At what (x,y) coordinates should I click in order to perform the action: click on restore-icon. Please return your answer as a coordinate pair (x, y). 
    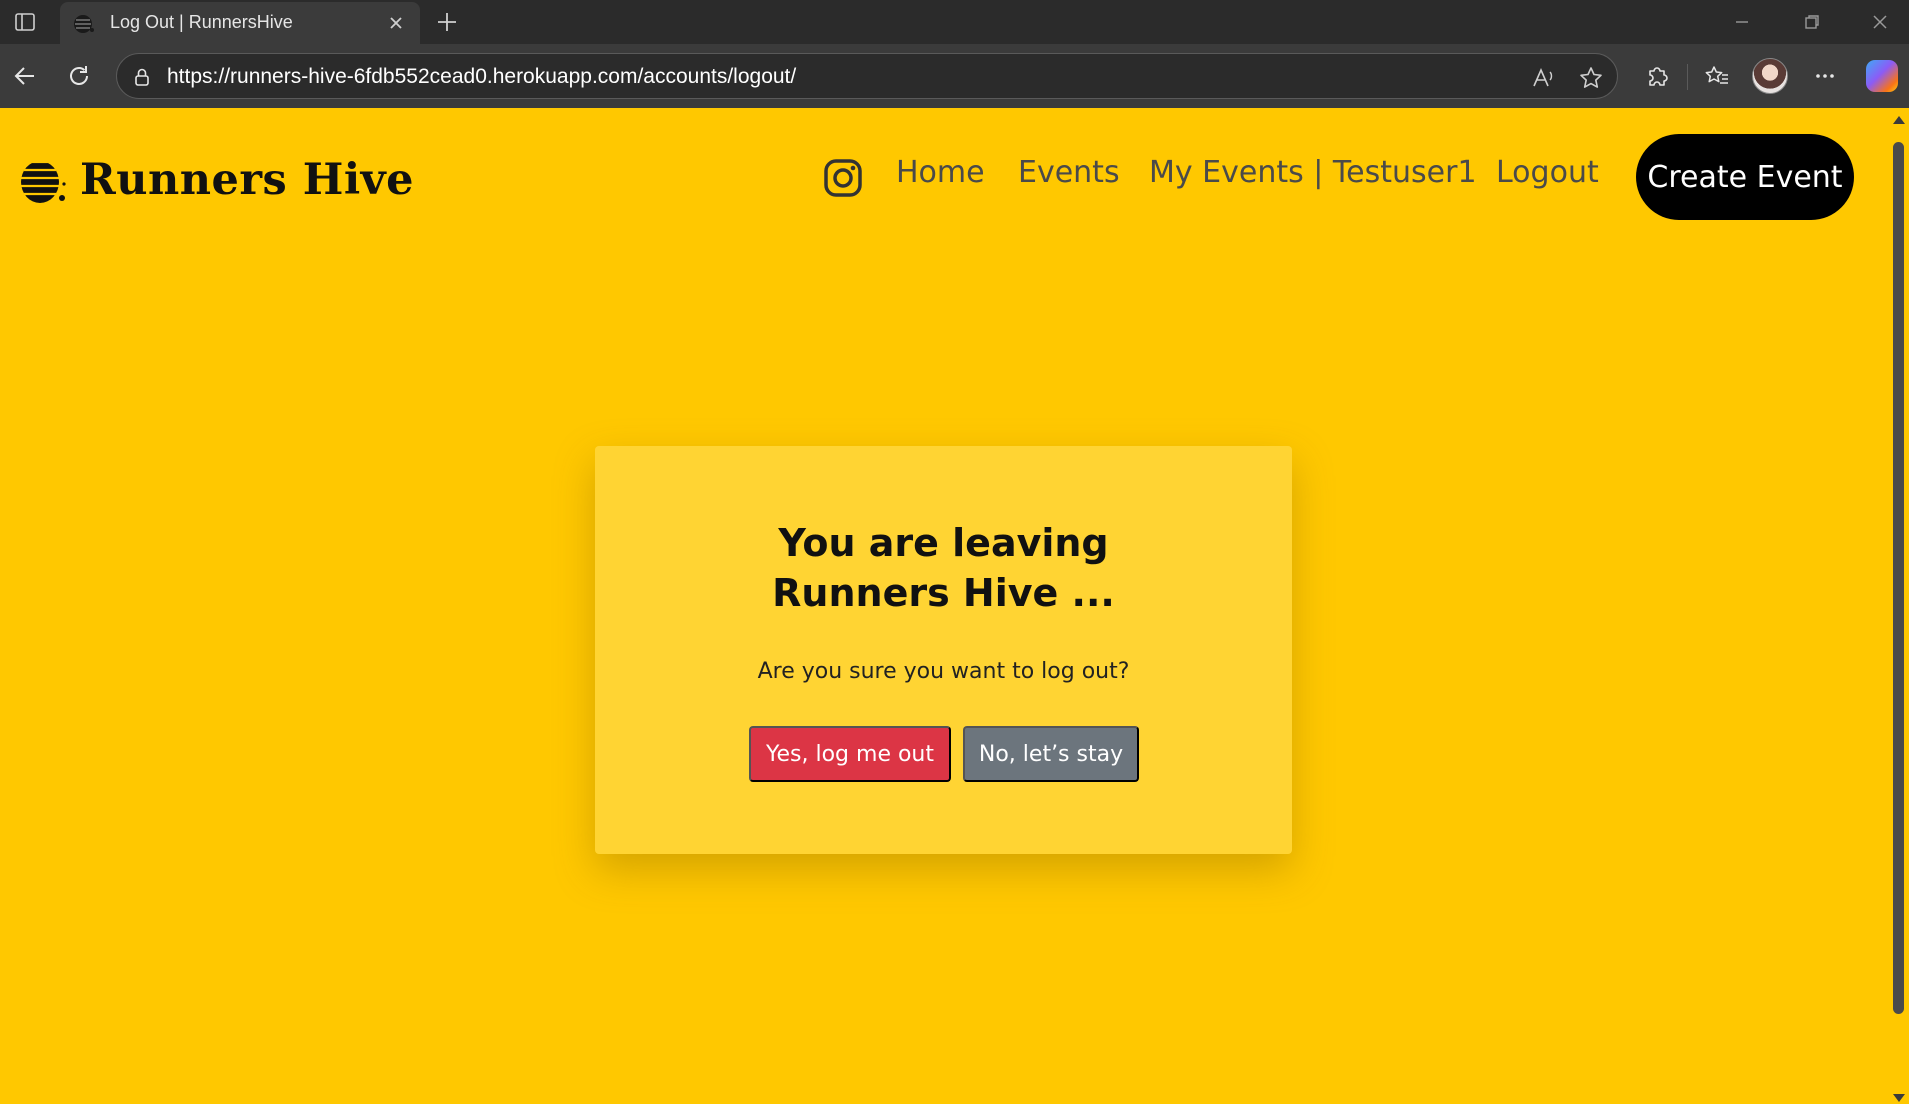
    Looking at the image, I should click on (1812, 22).